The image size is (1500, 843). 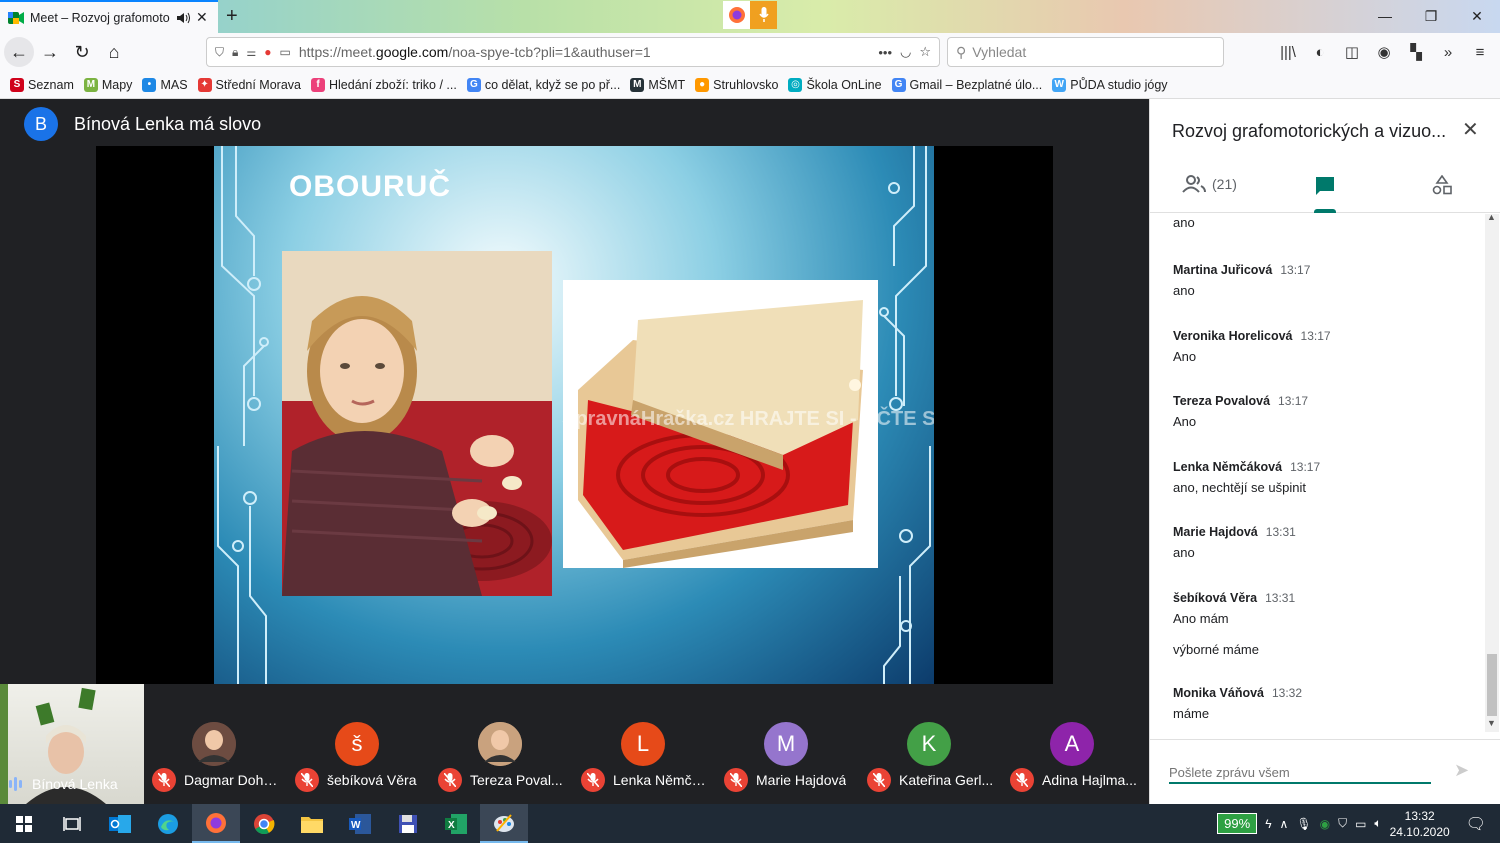 I want to click on panel-close-icon: ✕, so click(x=1470, y=129).